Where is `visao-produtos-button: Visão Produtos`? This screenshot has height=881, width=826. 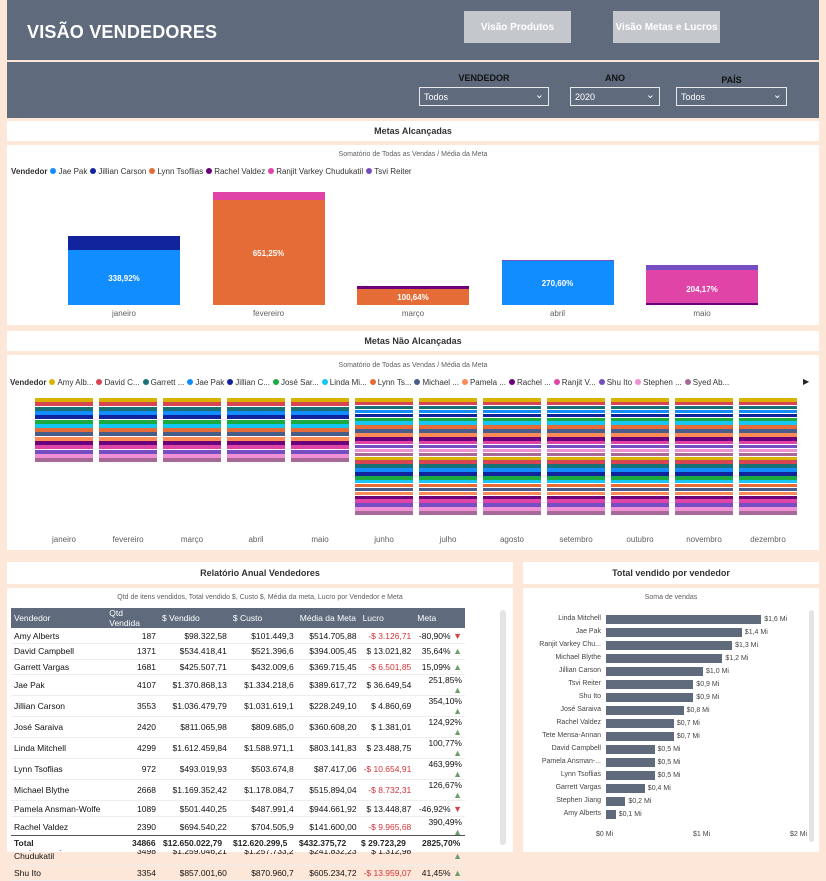
visao-produtos-button: Visão Produtos is located at coordinates (517, 27).